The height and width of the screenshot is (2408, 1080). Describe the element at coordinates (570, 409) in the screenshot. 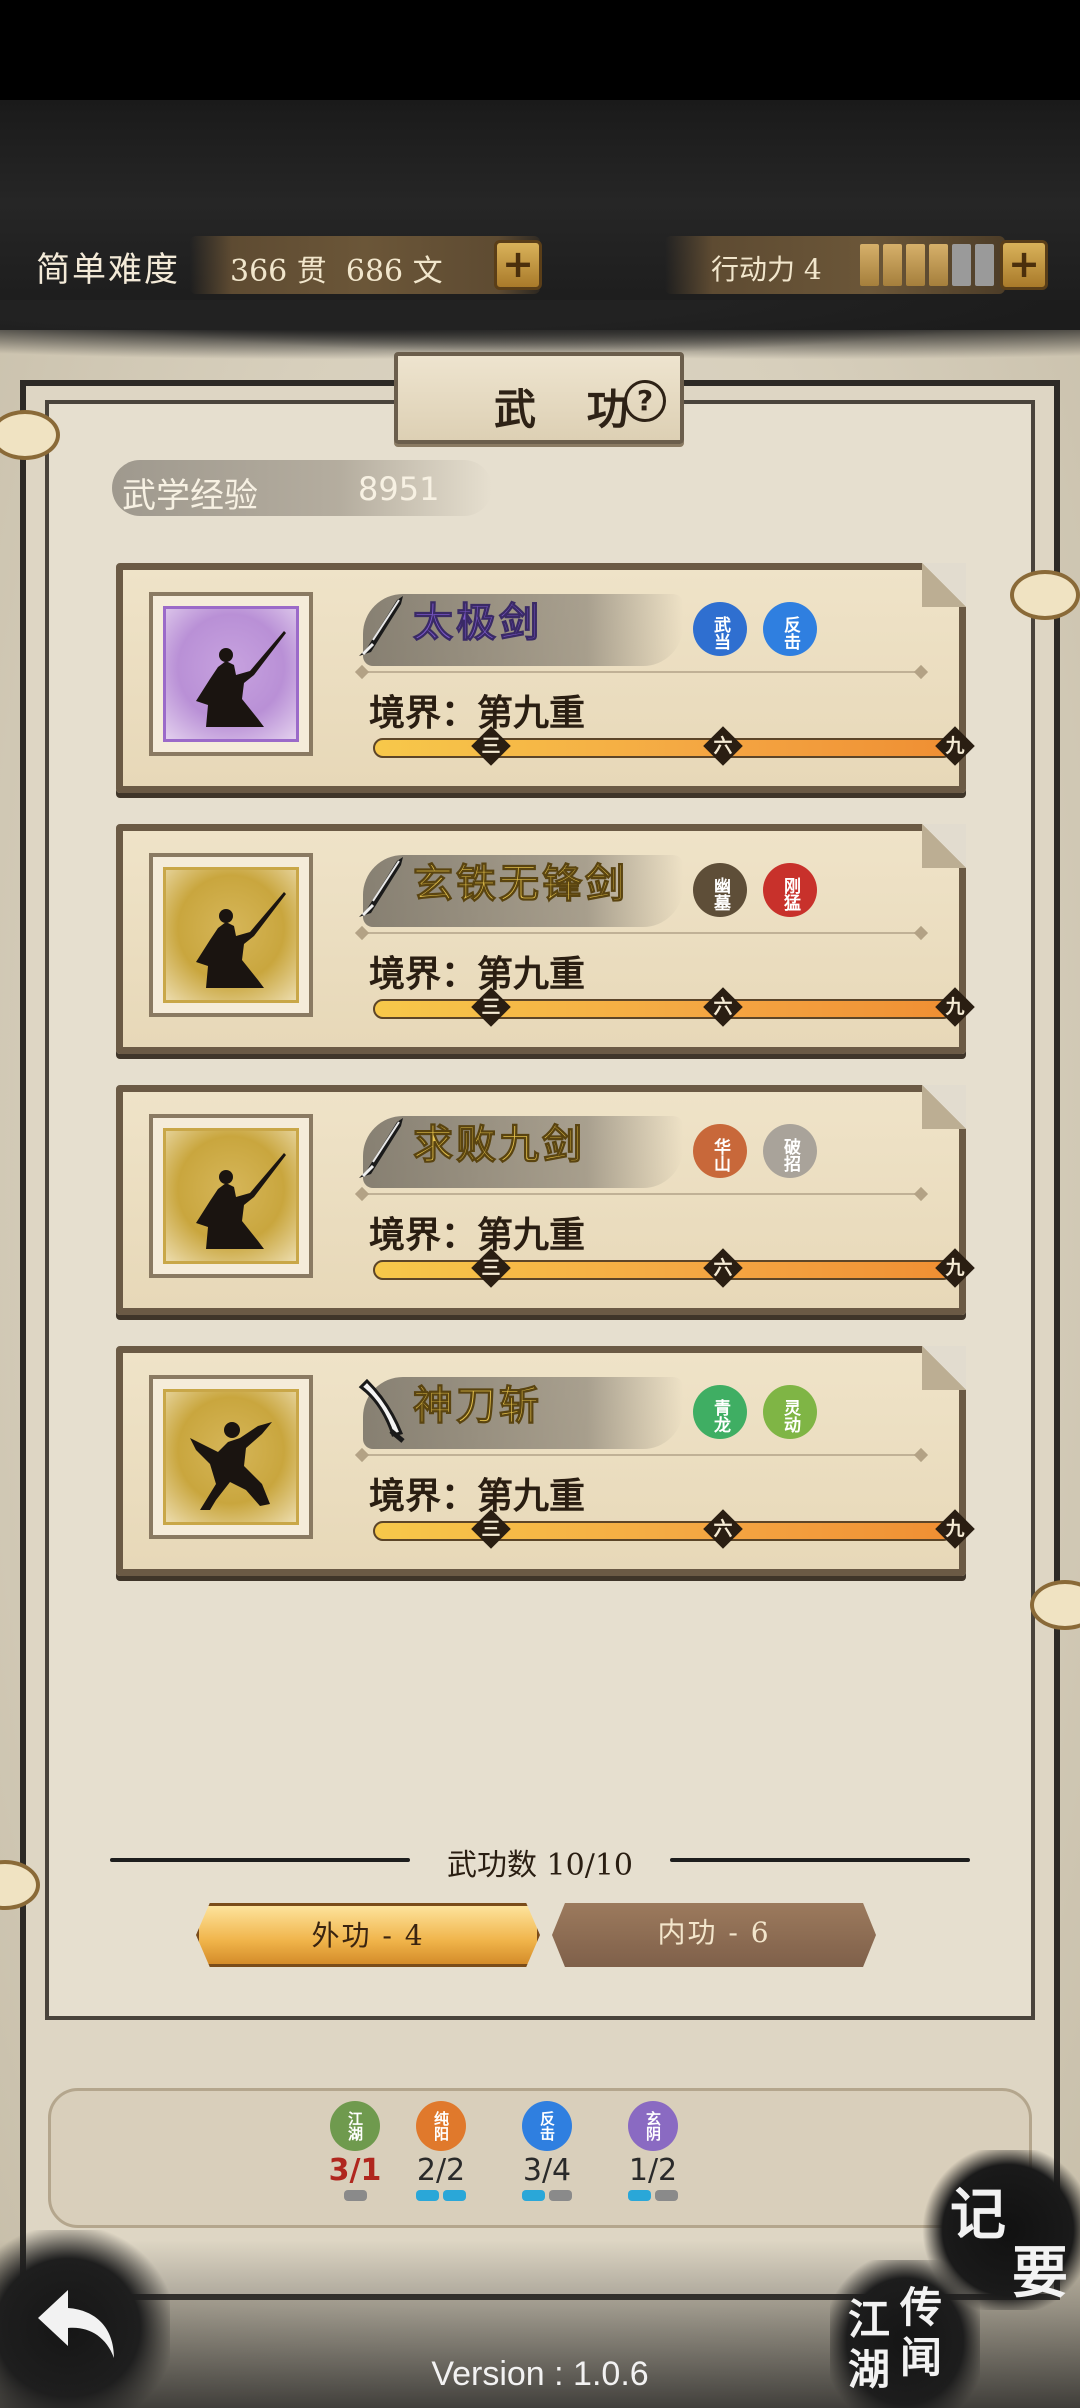

I see `page-title: 武 功` at that location.